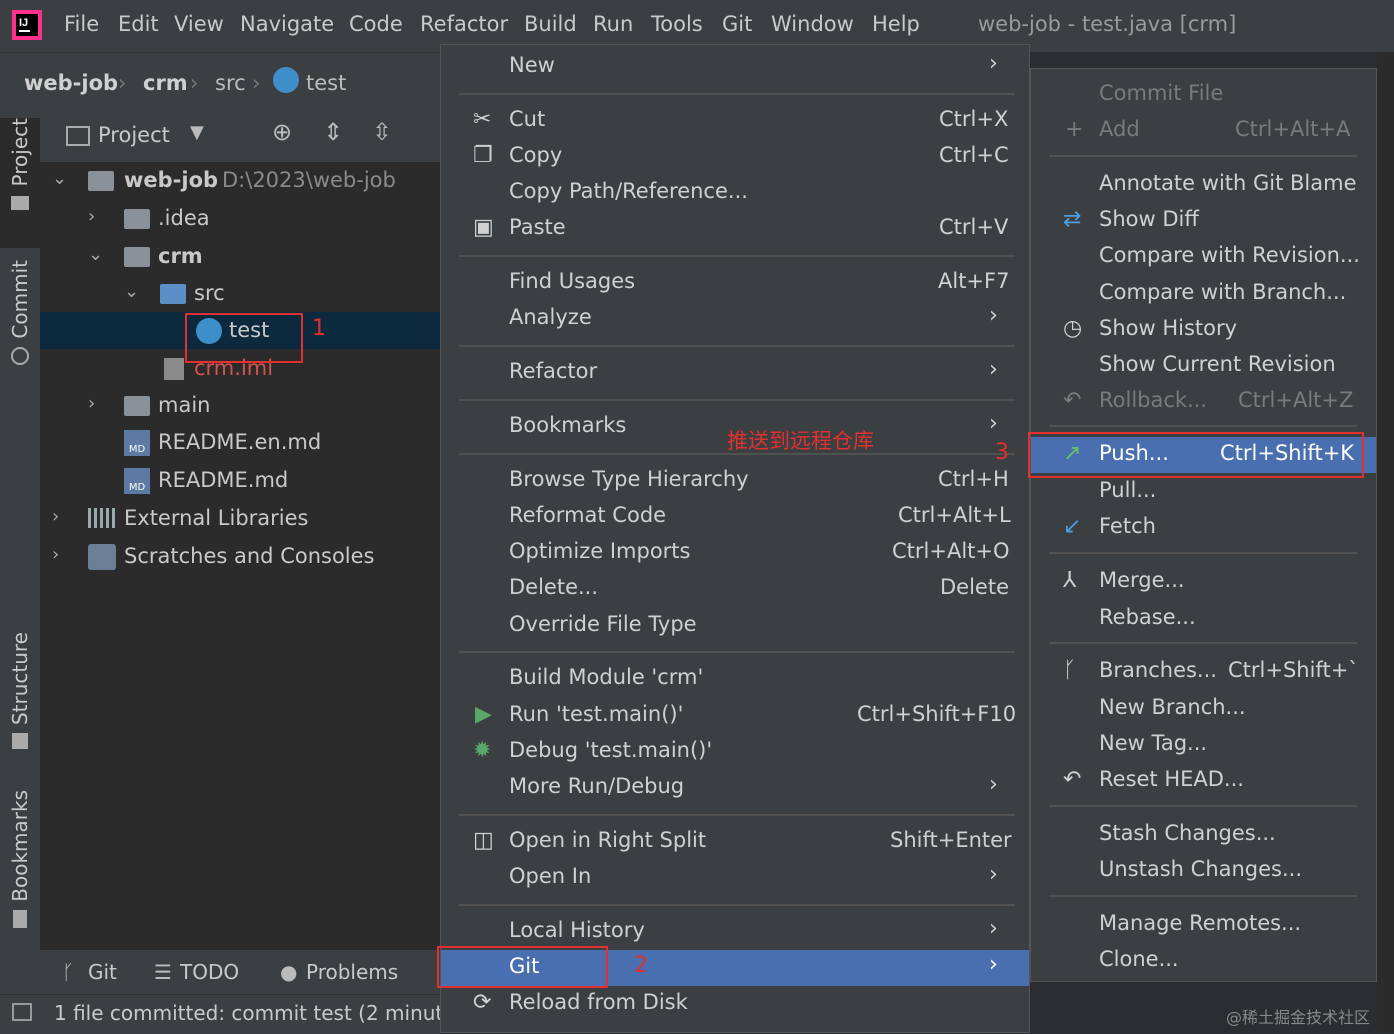  I want to click on menu-refactor: Refactor, so click(464, 24).